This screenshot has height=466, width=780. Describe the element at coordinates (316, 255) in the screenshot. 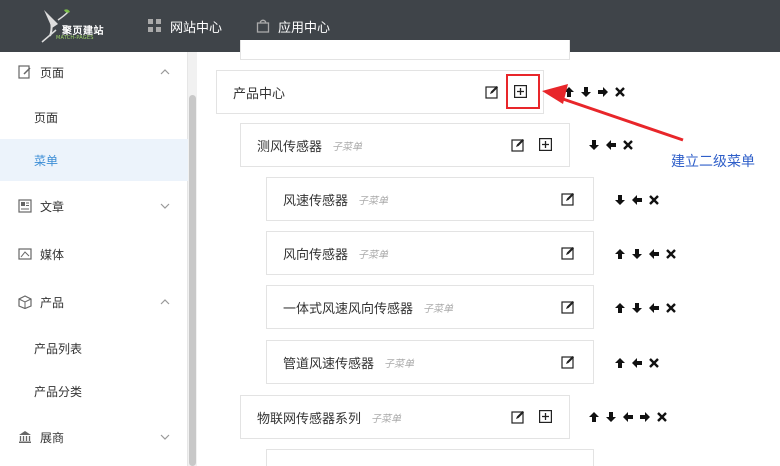

I see `menu-node-label: 风向传感器` at that location.